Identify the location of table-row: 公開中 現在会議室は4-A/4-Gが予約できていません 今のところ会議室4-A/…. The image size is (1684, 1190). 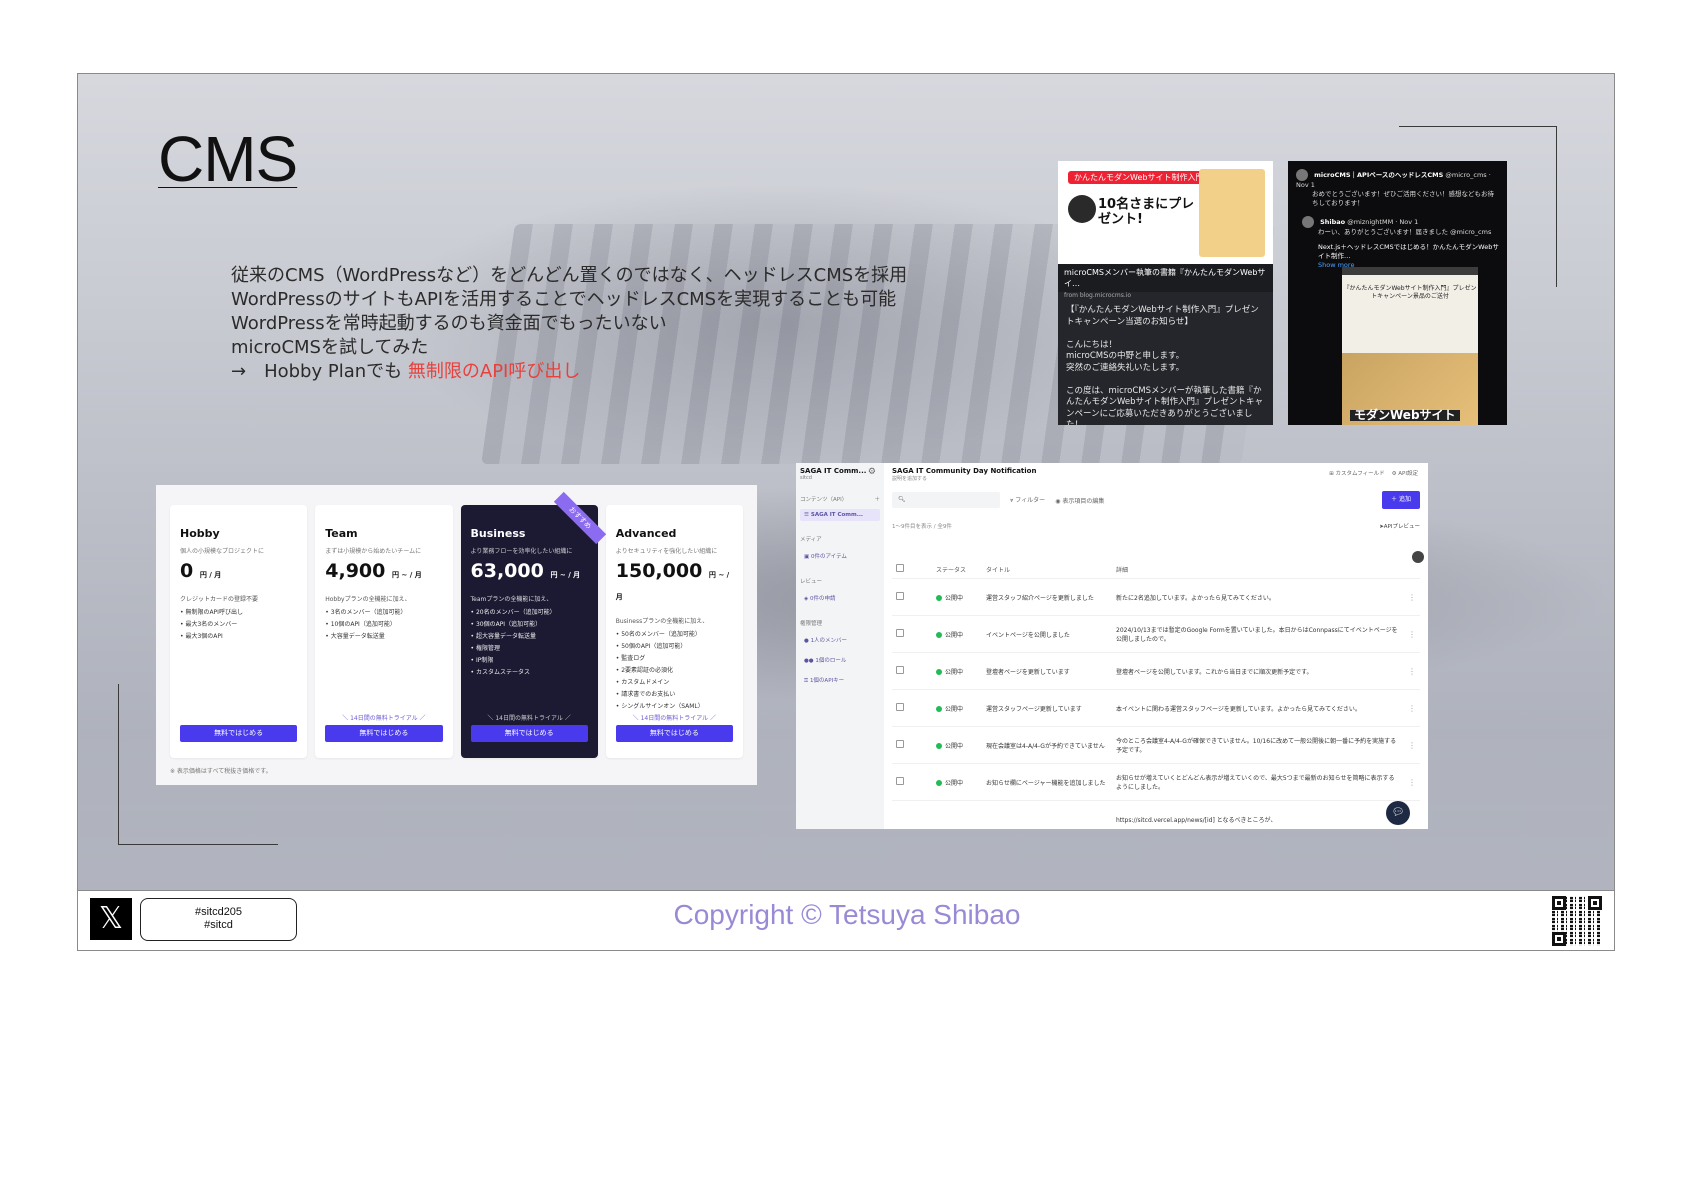
(1156, 745).